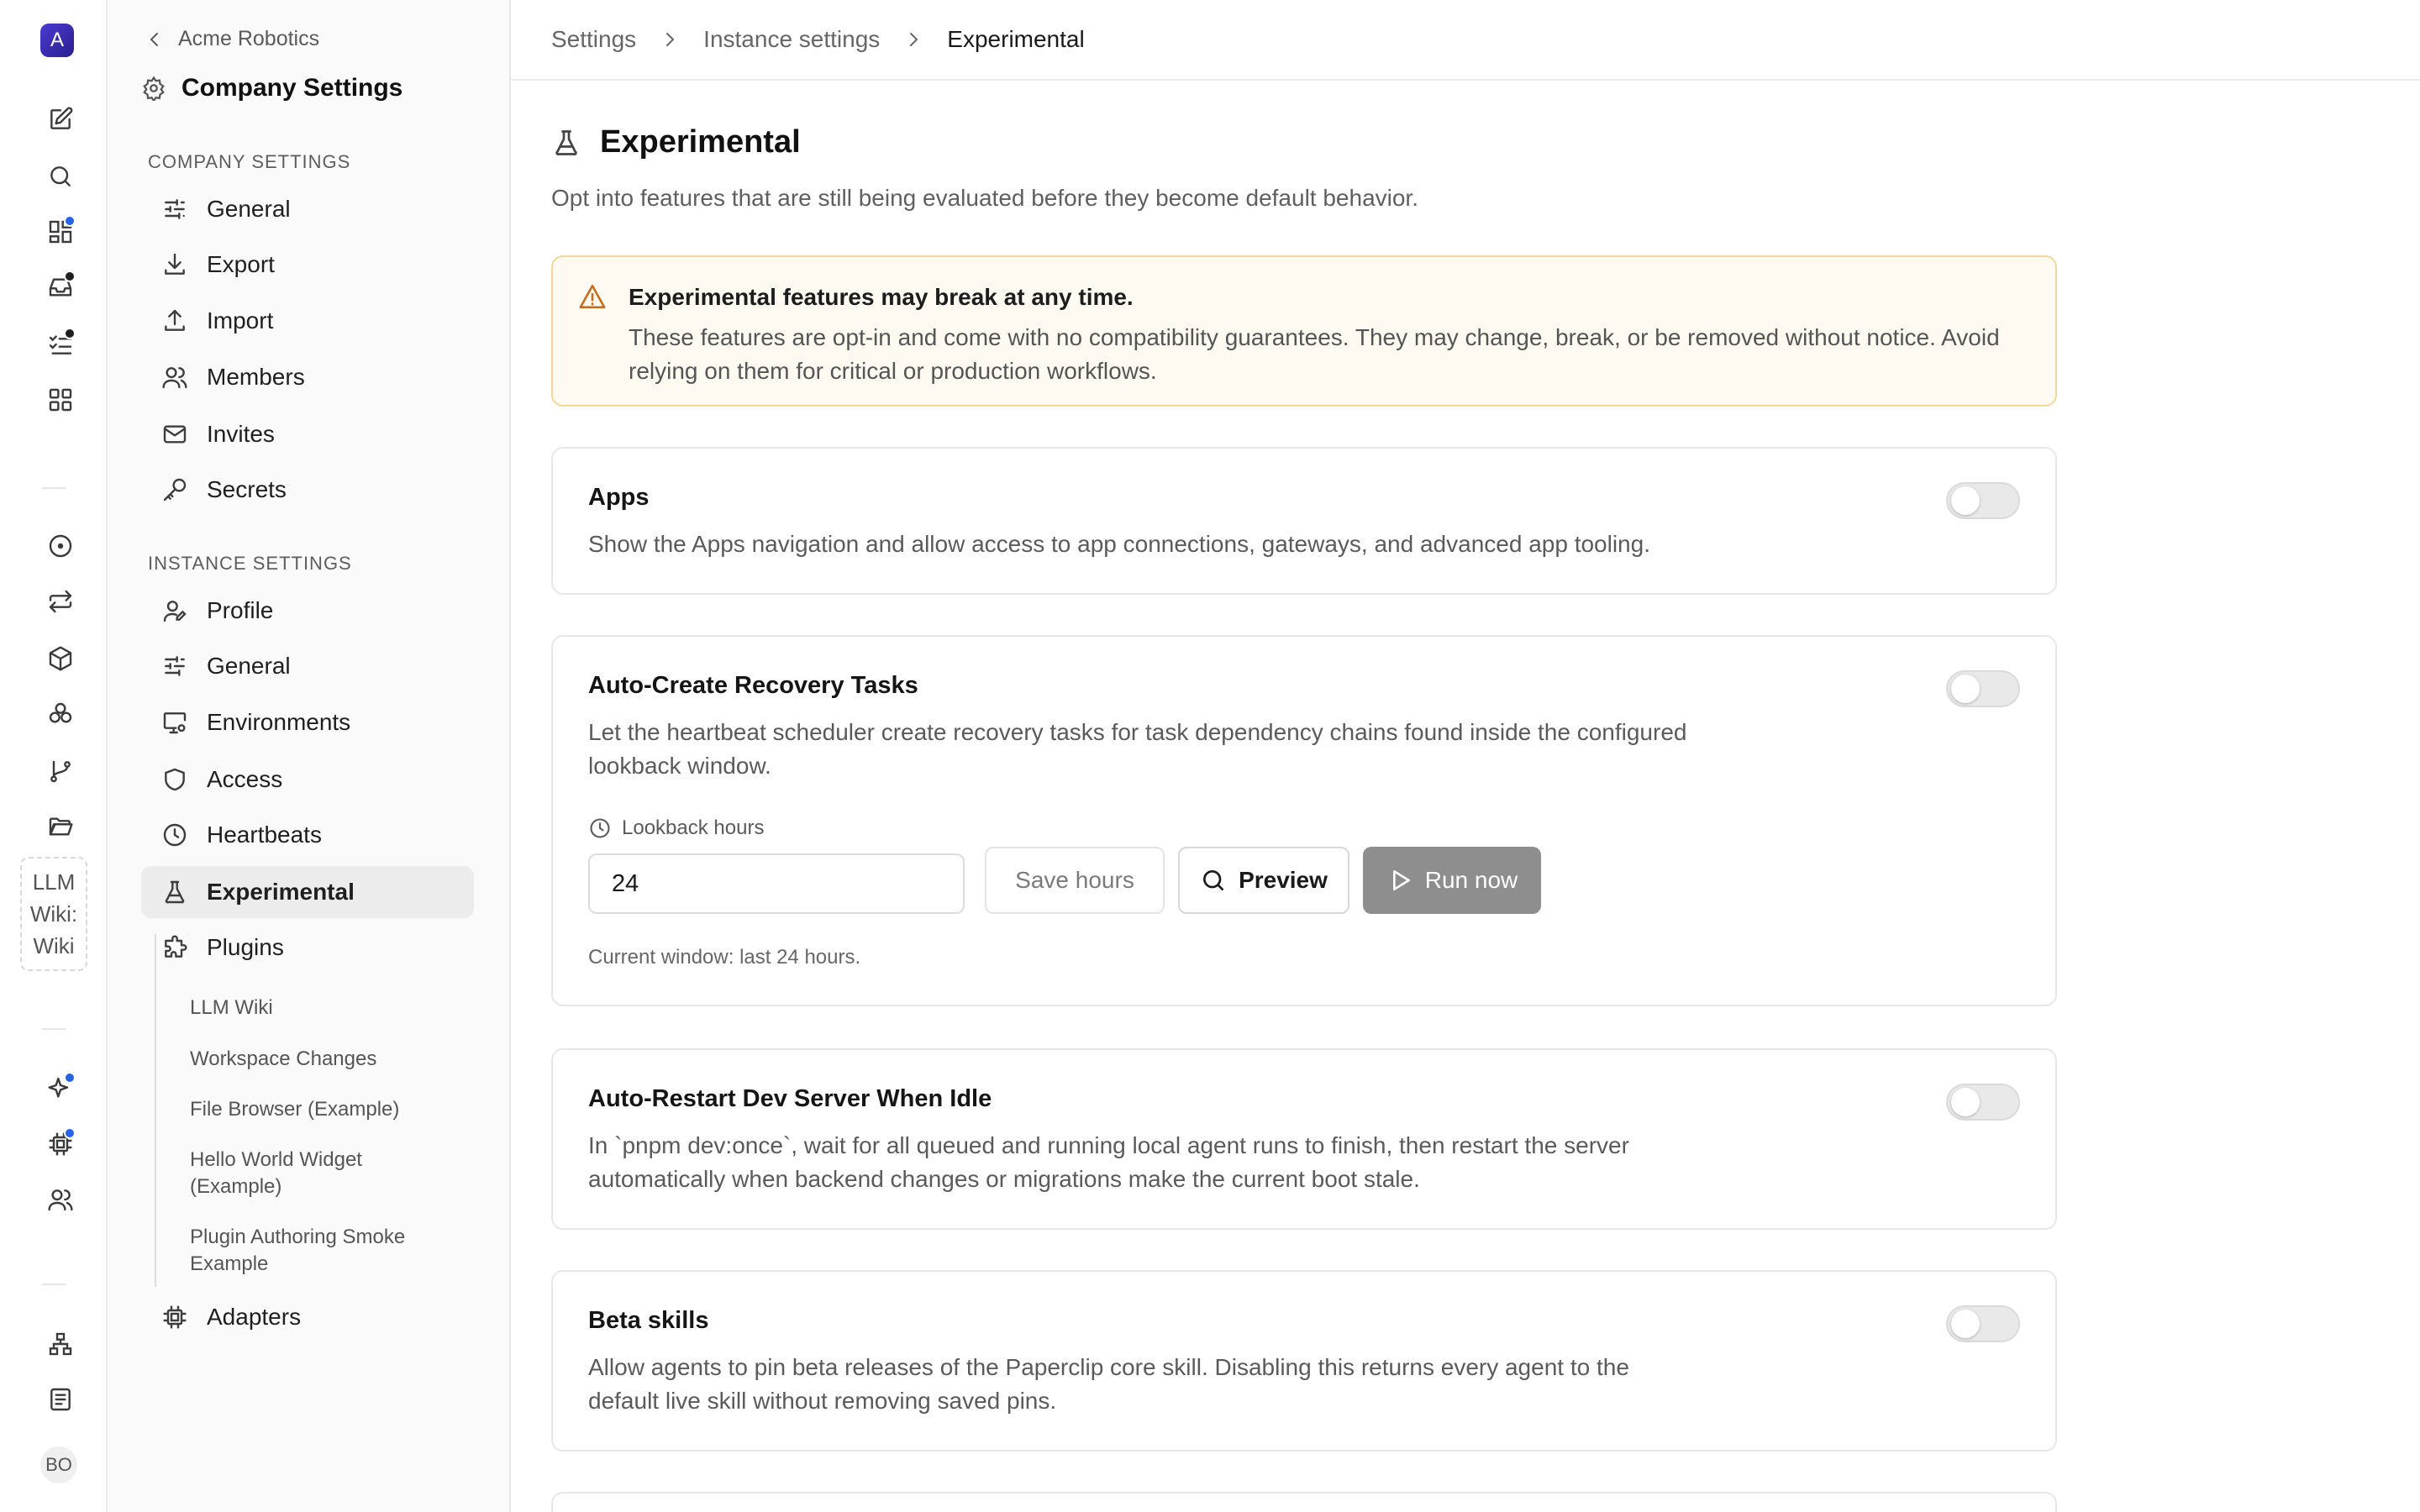  I want to click on back-link-label: Acme Robotics, so click(249, 38).